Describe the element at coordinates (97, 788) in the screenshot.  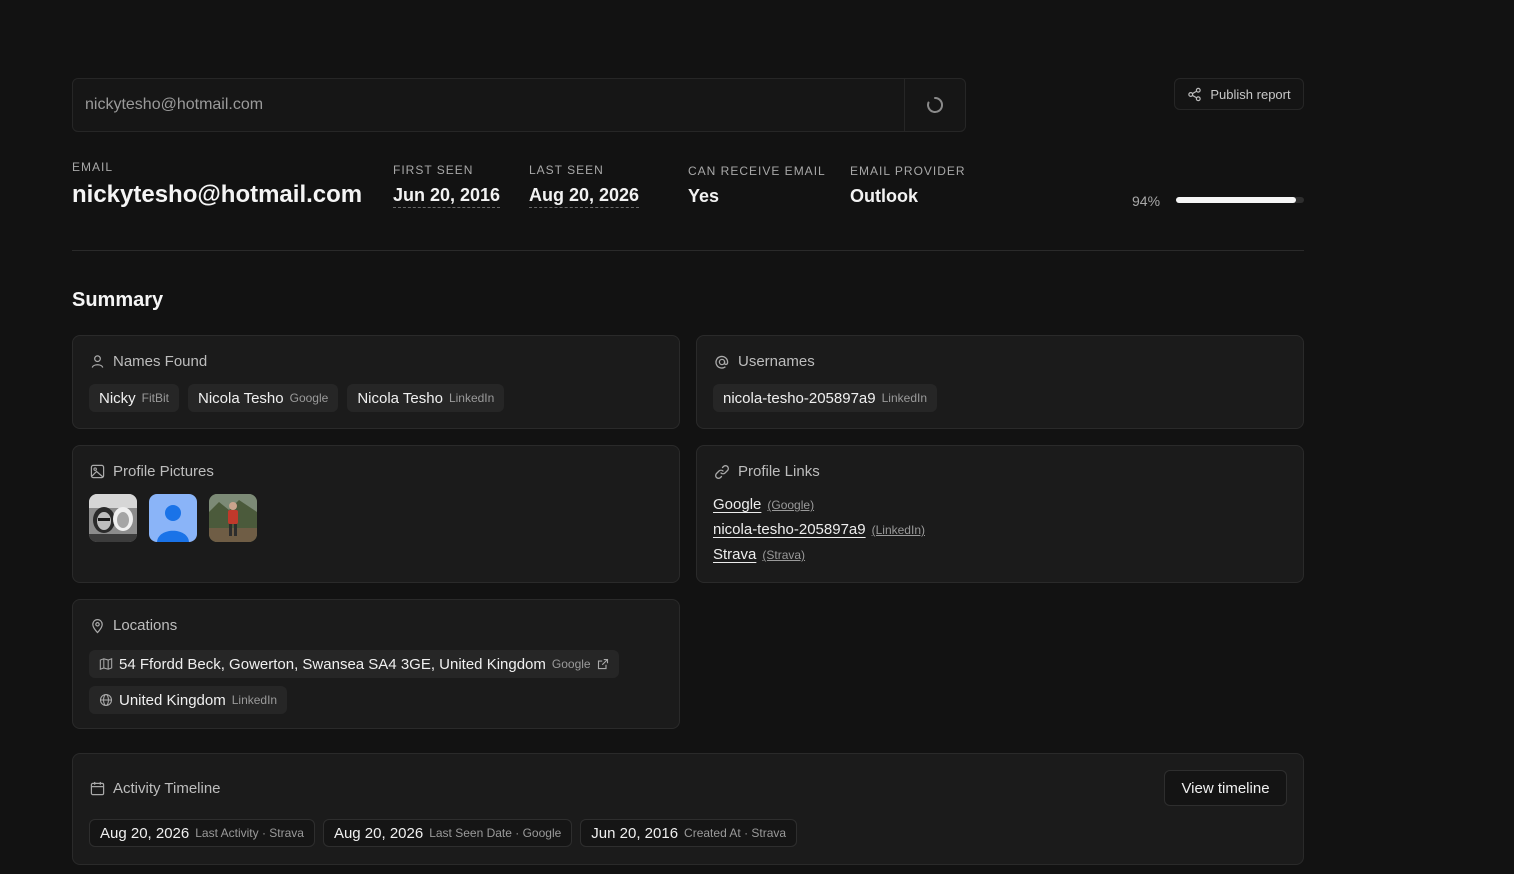
I see `calendar-icon` at that location.